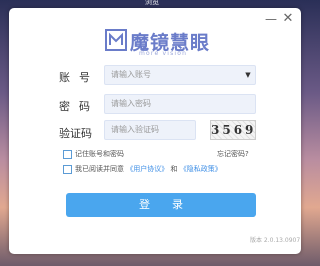 The image size is (320, 266). I want to click on captcha-image: 3569, so click(233, 130).